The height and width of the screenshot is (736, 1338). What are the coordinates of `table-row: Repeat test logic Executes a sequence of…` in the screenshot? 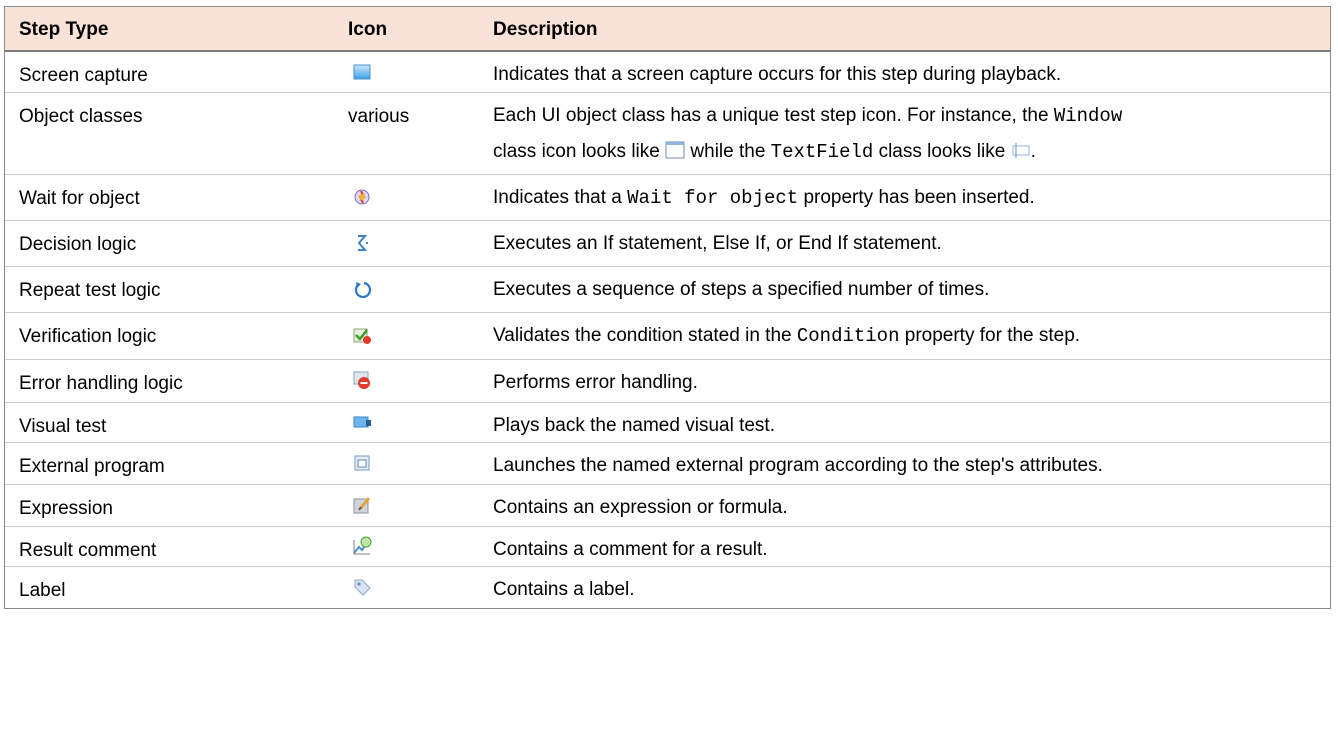 It's located at (667, 290).